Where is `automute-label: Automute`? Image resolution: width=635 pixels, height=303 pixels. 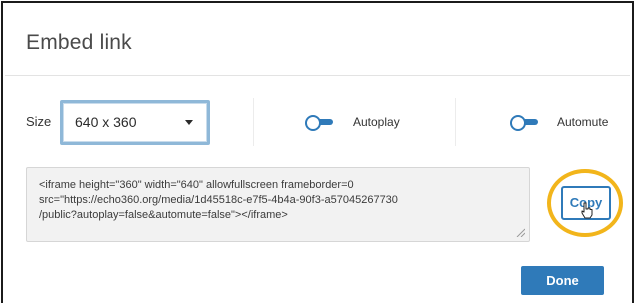
automute-label: Automute is located at coordinates (583, 122).